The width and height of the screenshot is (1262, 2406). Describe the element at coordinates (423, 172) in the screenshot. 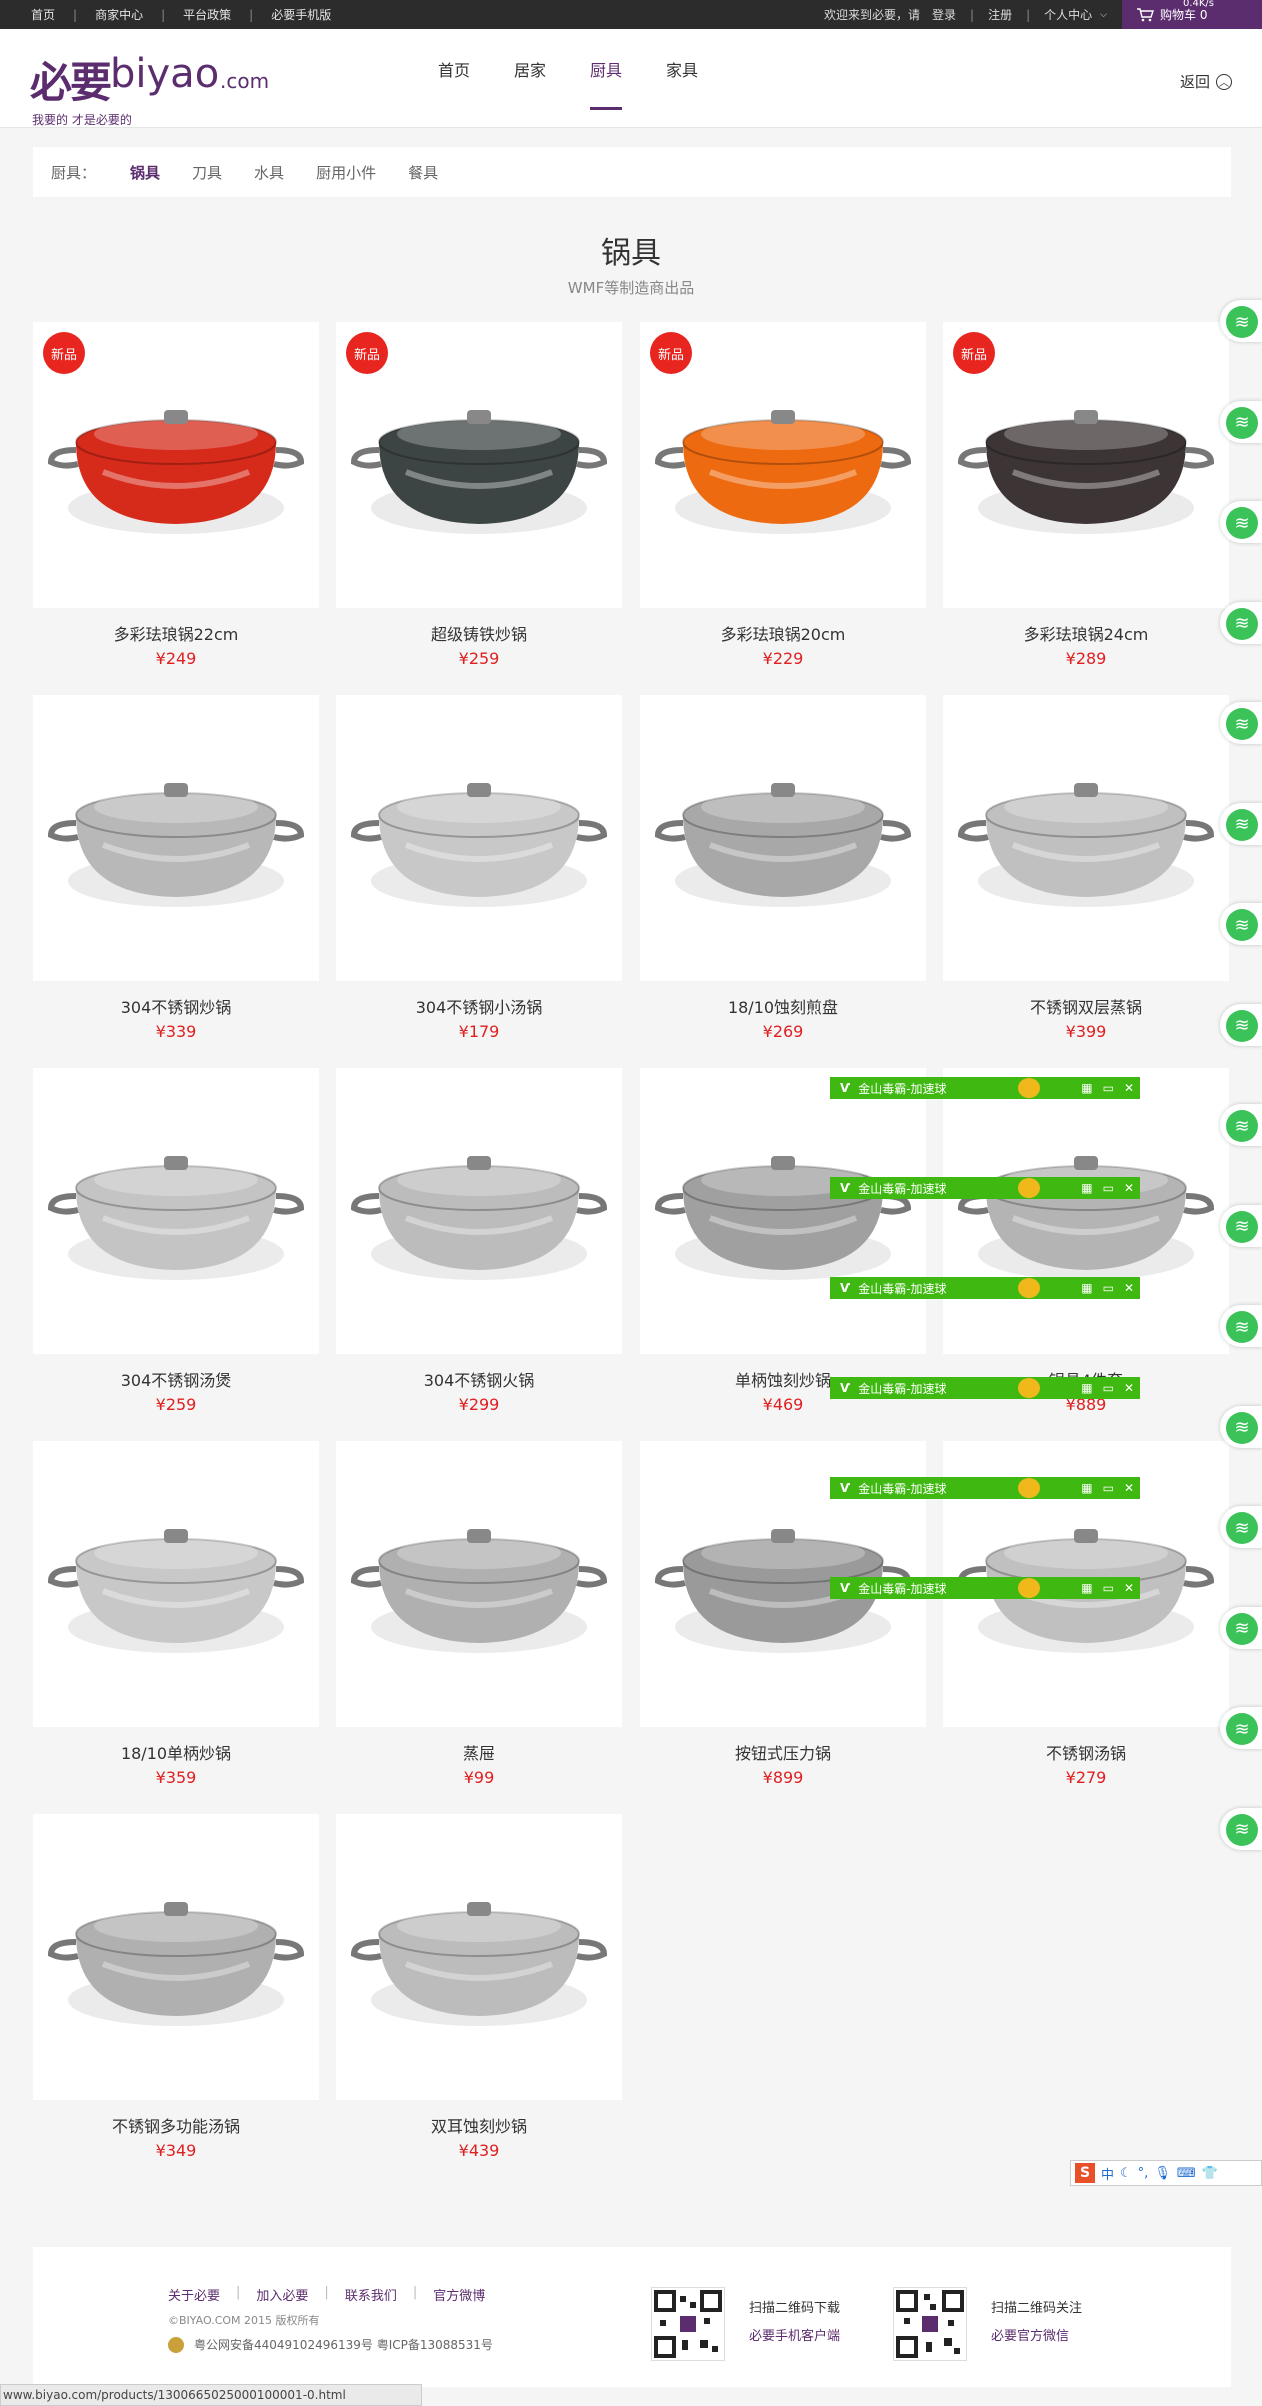

I see `category-tableware: 餐具` at that location.